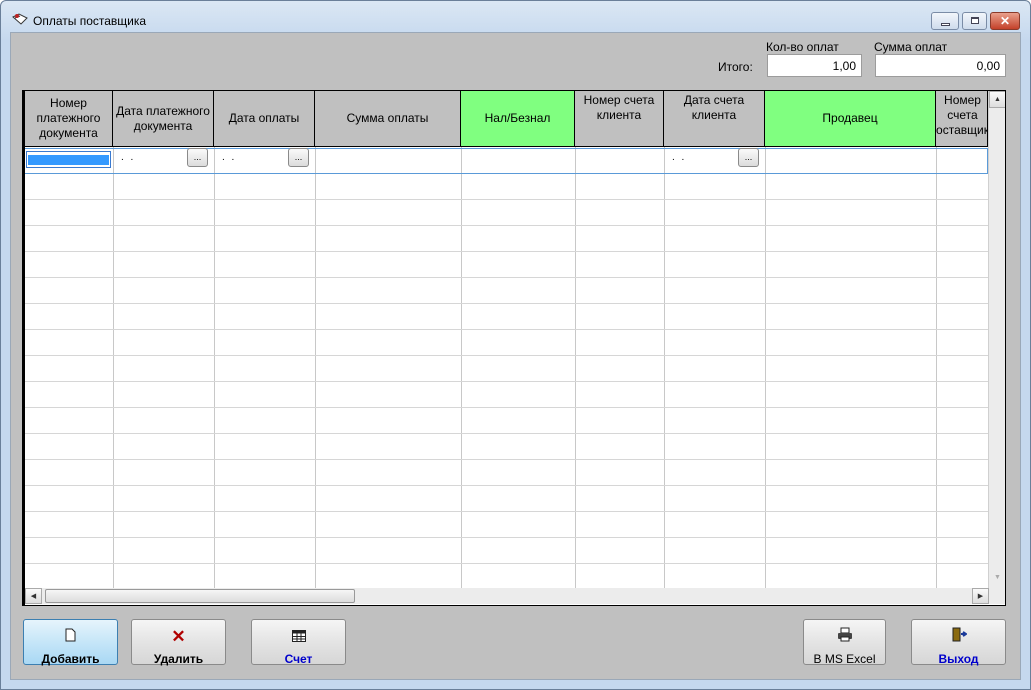 Image resolution: width=1031 pixels, height=690 pixels. Describe the element at coordinates (298, 659) in the screenshot. I see `invoice-button-label: Счет` at that location.